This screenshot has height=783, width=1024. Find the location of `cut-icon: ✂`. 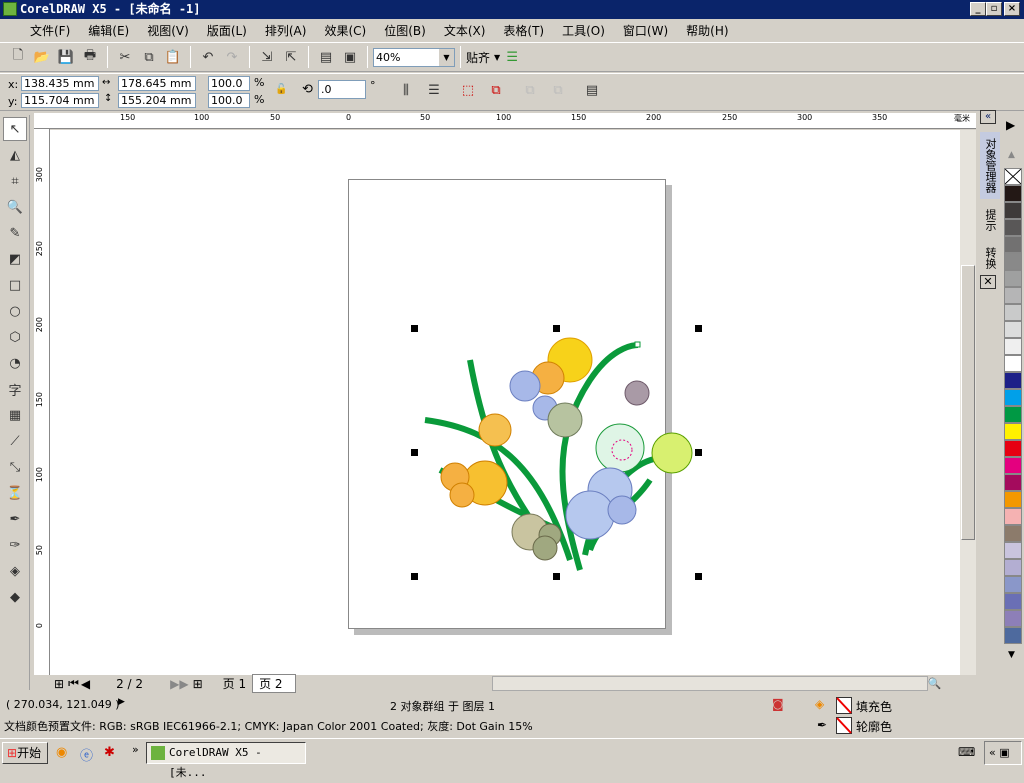

cut-icon: ✂ is located at coordinates (125, 57).